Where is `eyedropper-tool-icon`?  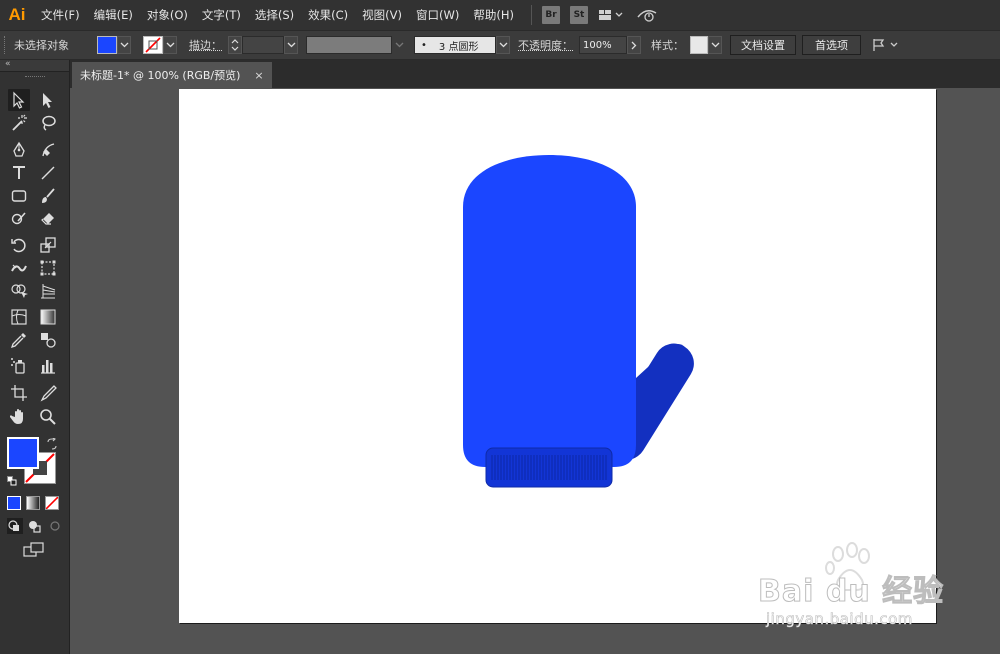 eyedropper-tool-icon is located at coordinates (19, 340).